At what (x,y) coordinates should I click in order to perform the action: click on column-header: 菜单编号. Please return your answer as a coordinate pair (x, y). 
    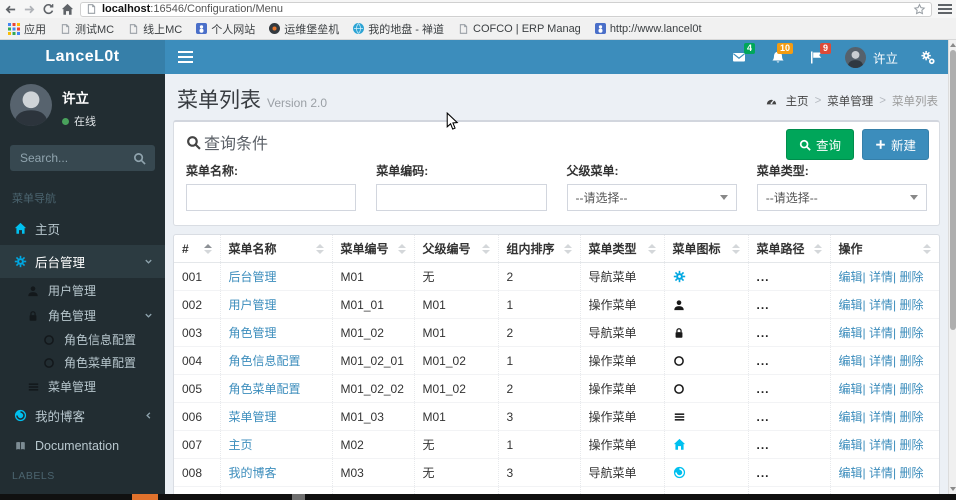
    Looking at the image, I should click on (372, 249).